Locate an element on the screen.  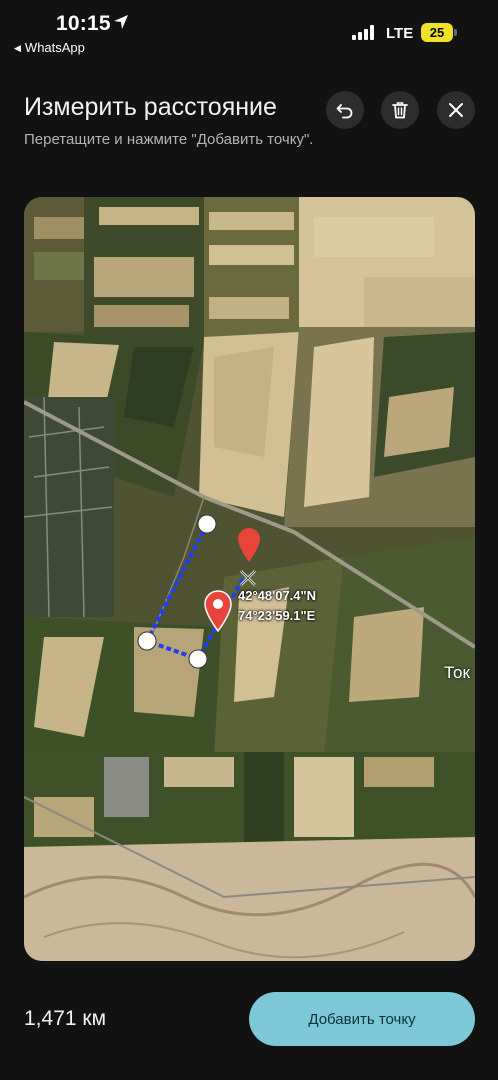
distance-readout: 1,471 км is located at coordinates (65, 1018).